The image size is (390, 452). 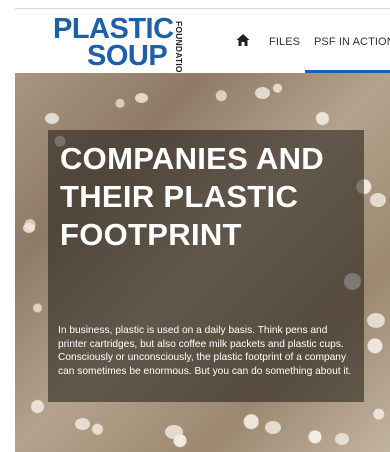 What do you see at coordinates (243, 40) in the screenshot?
I see `home-icon` at bounding box center [243, 40].